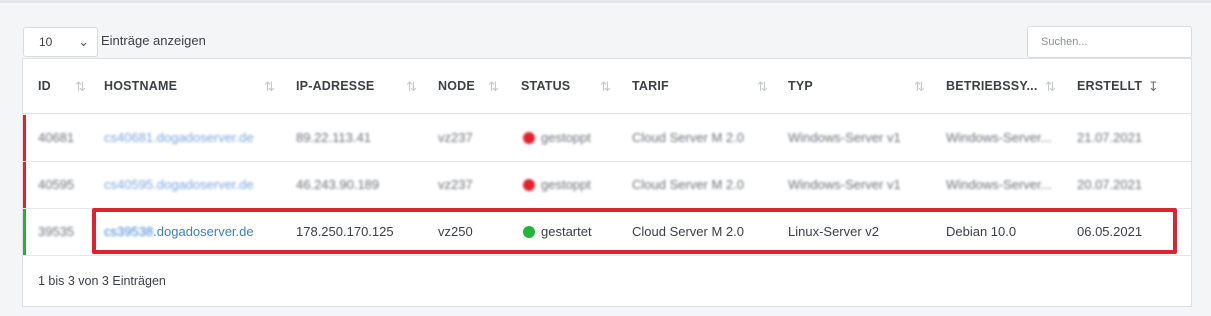 This screenshot has height=316, width=1211. What do you see at coordinates (800, 86) in the screenshot?
I see `column-header-typ: TYP` at bounding box center [800, 86].